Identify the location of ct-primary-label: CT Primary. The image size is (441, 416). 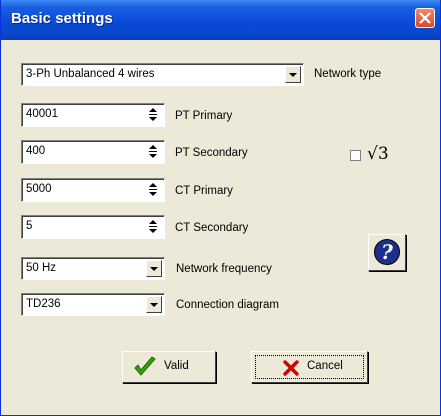
(204, 191).